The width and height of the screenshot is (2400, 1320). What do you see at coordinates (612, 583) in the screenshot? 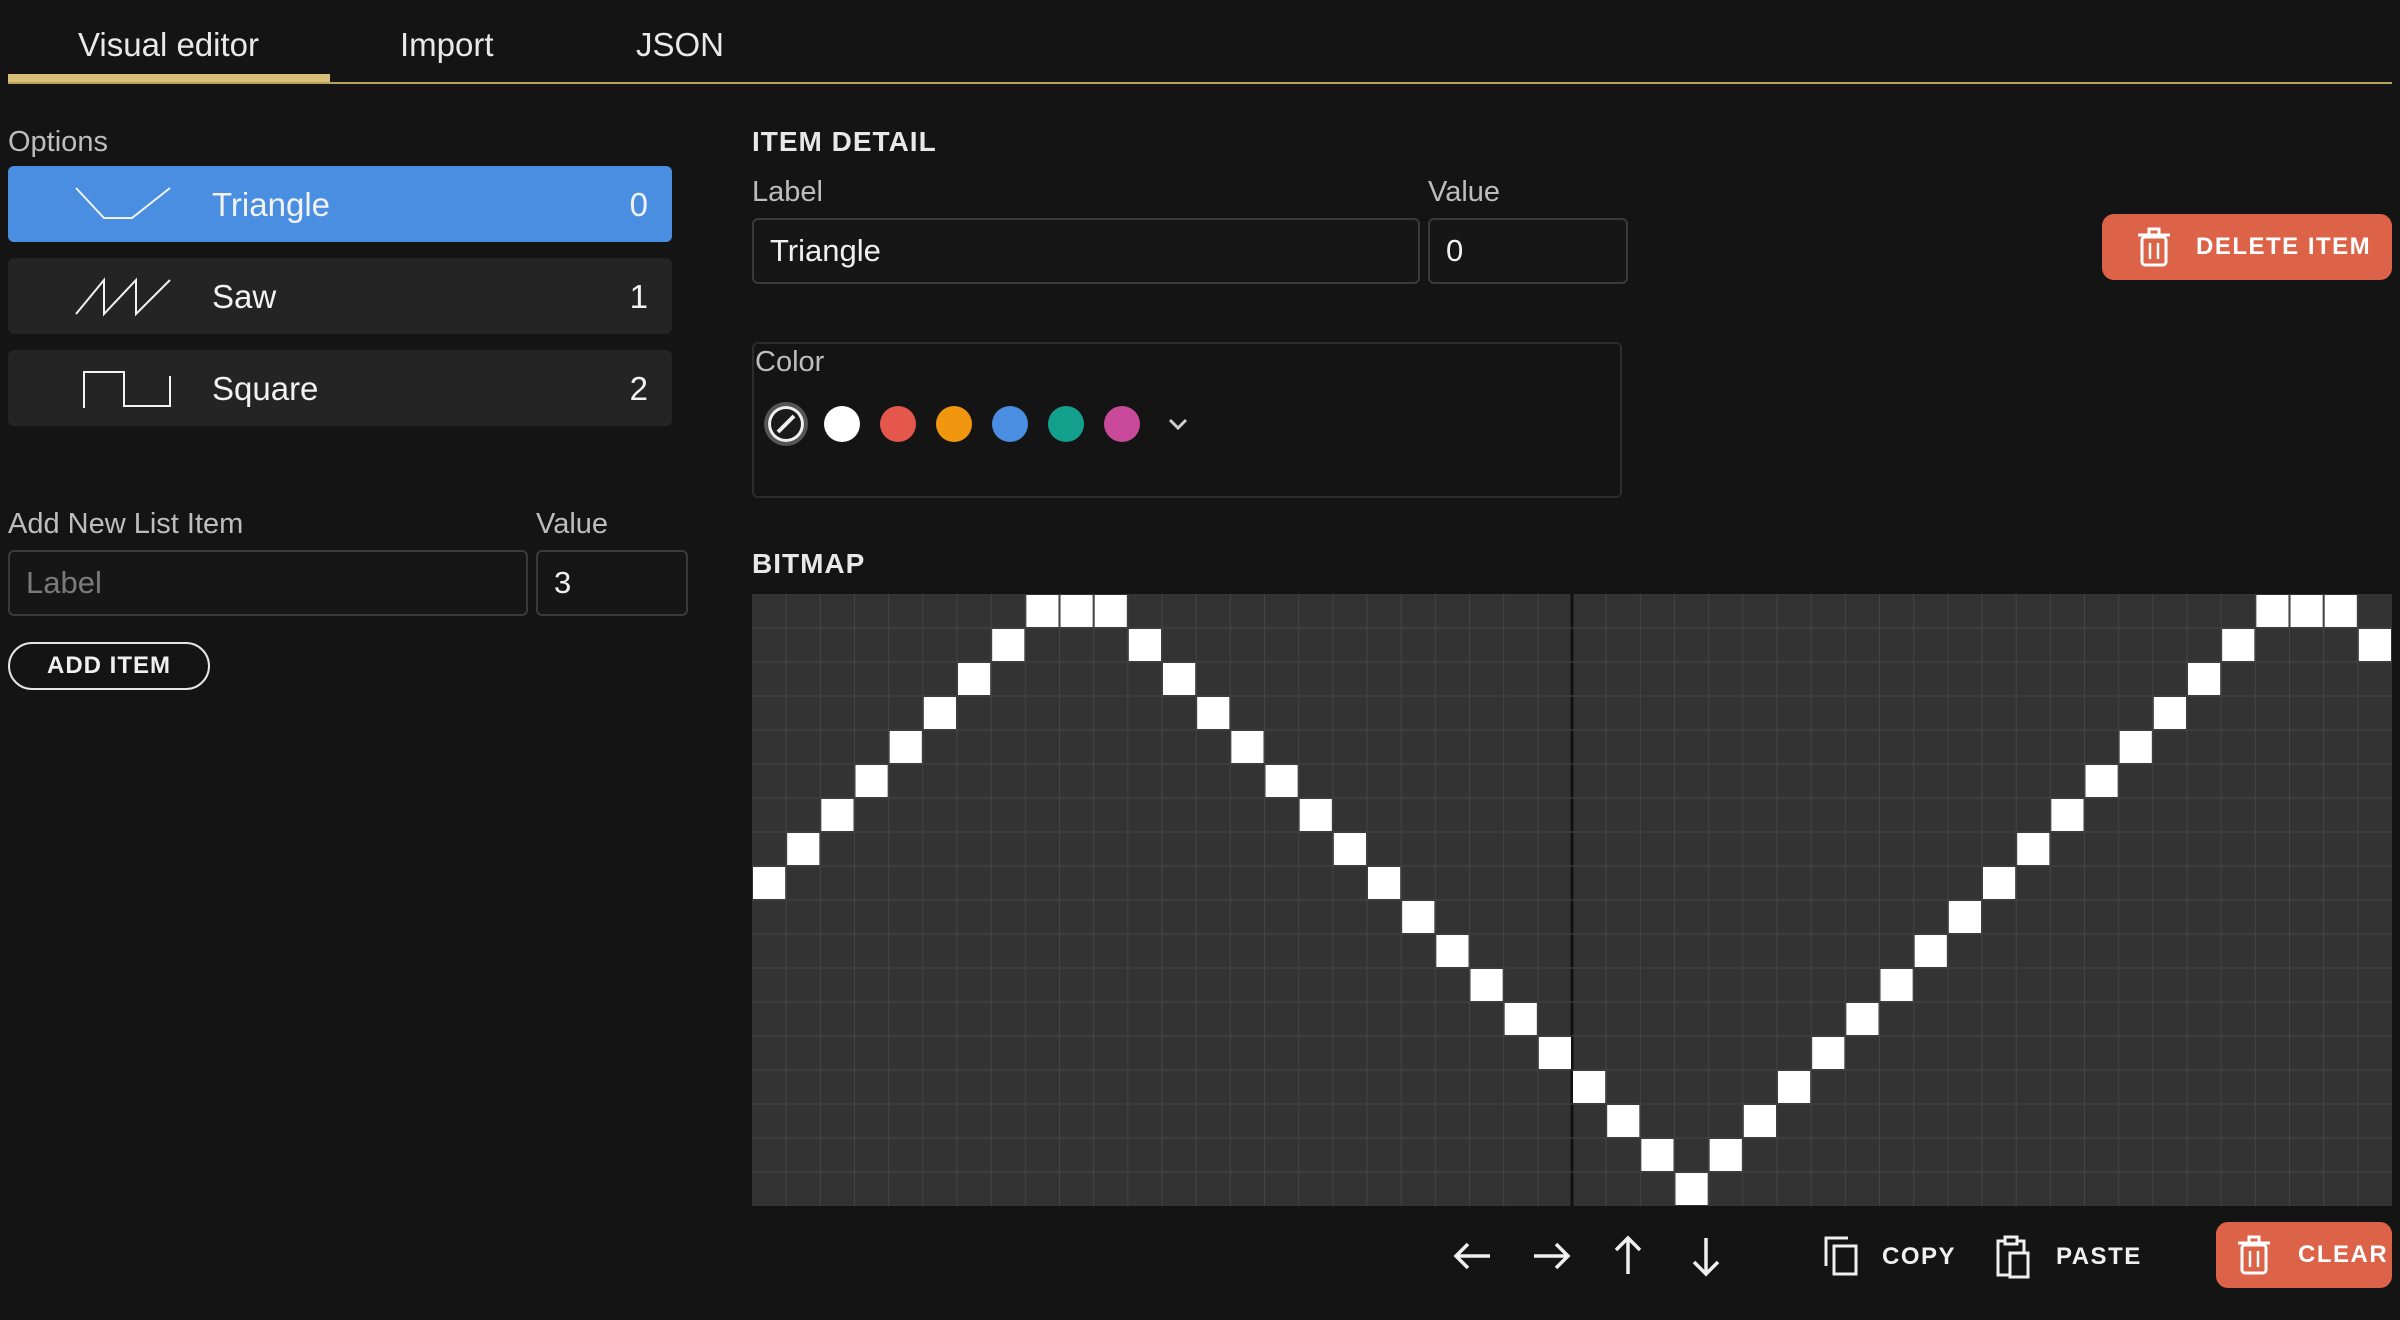
I see `new-item-value-input` at bounding box center [612, 583].